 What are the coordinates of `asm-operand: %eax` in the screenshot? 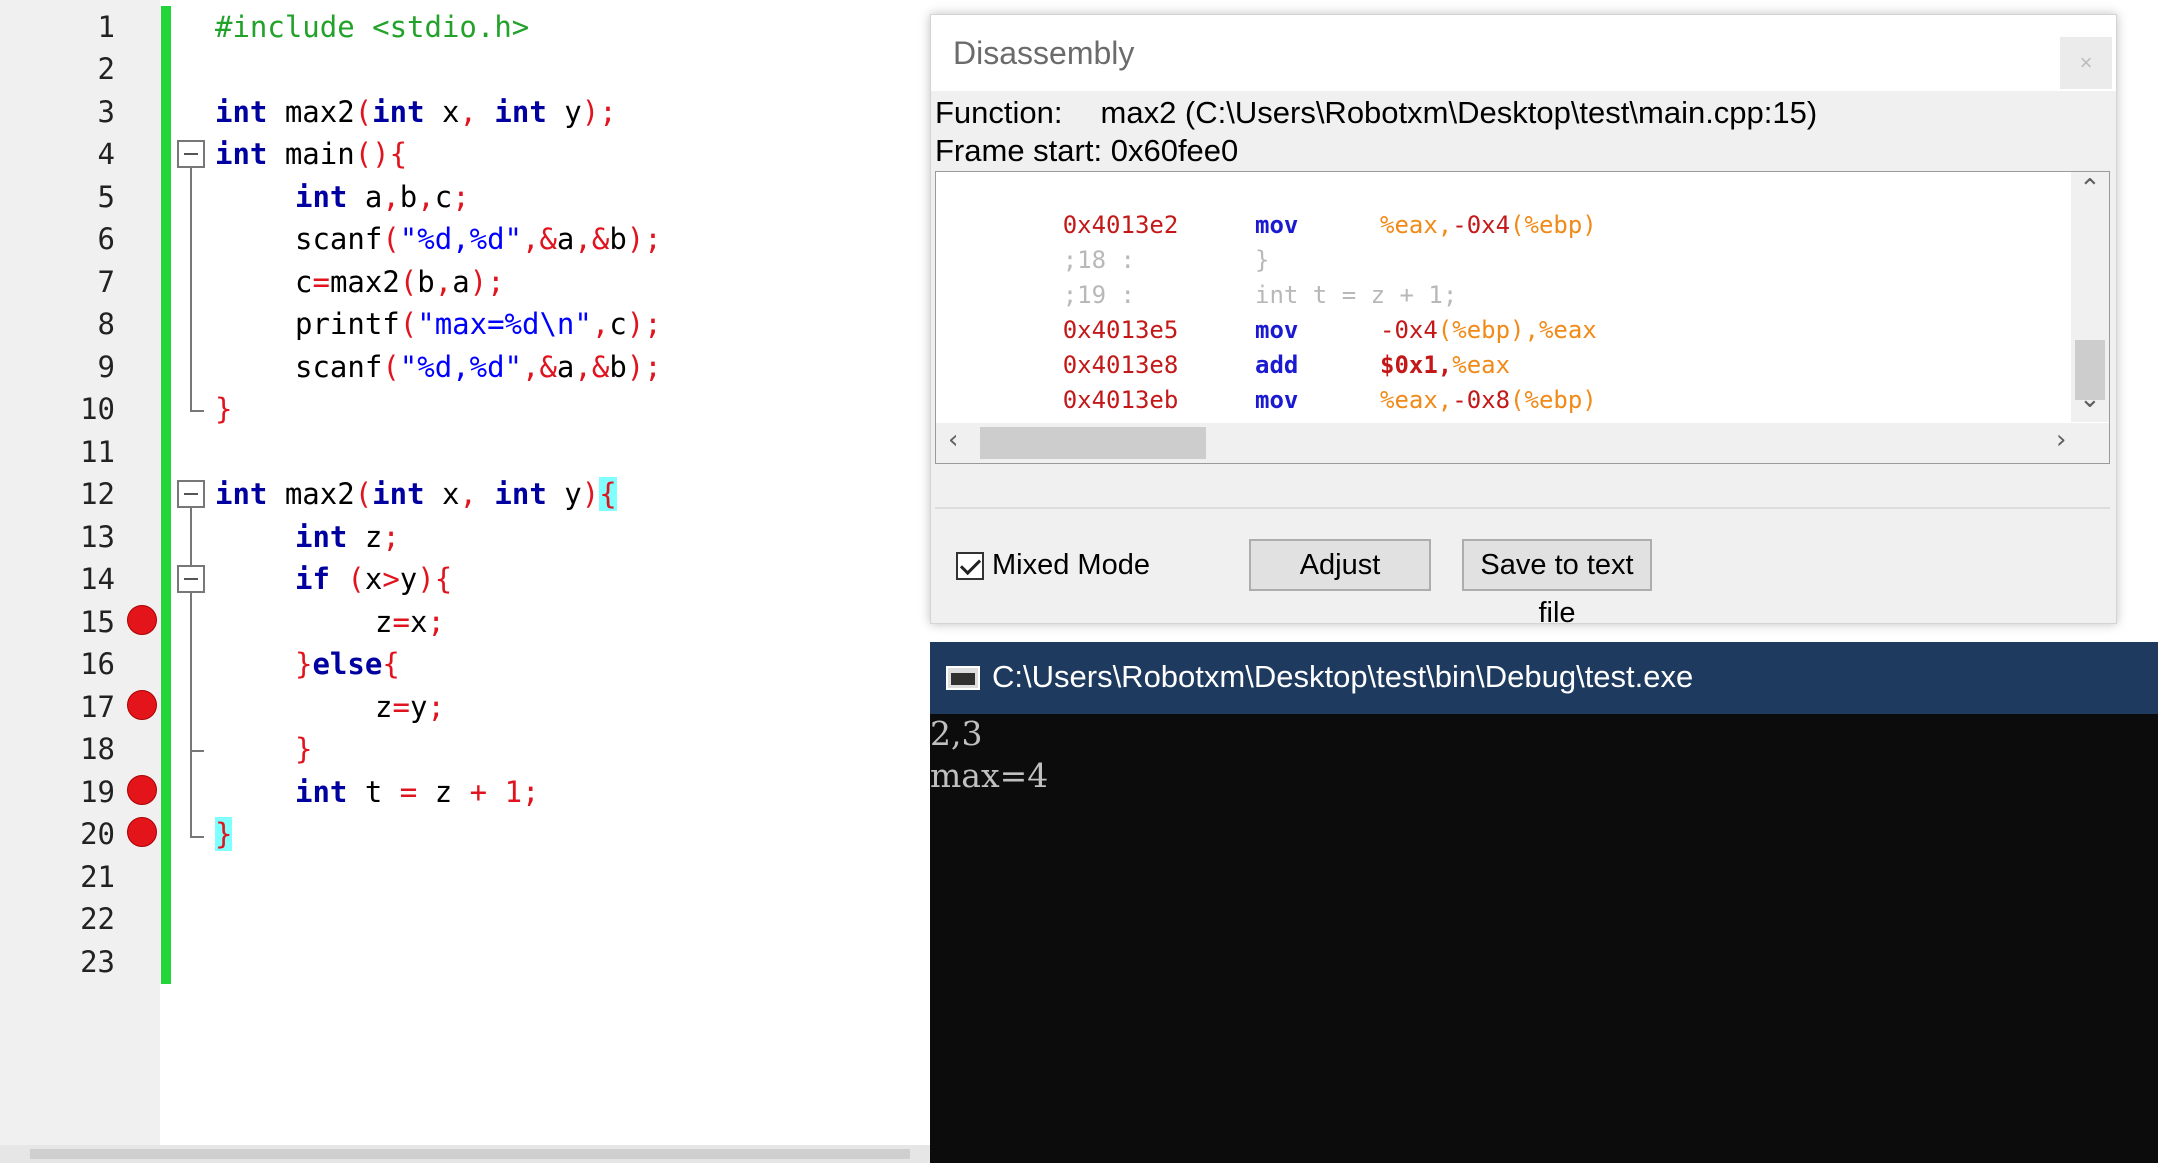 It's located at (1481, 365).